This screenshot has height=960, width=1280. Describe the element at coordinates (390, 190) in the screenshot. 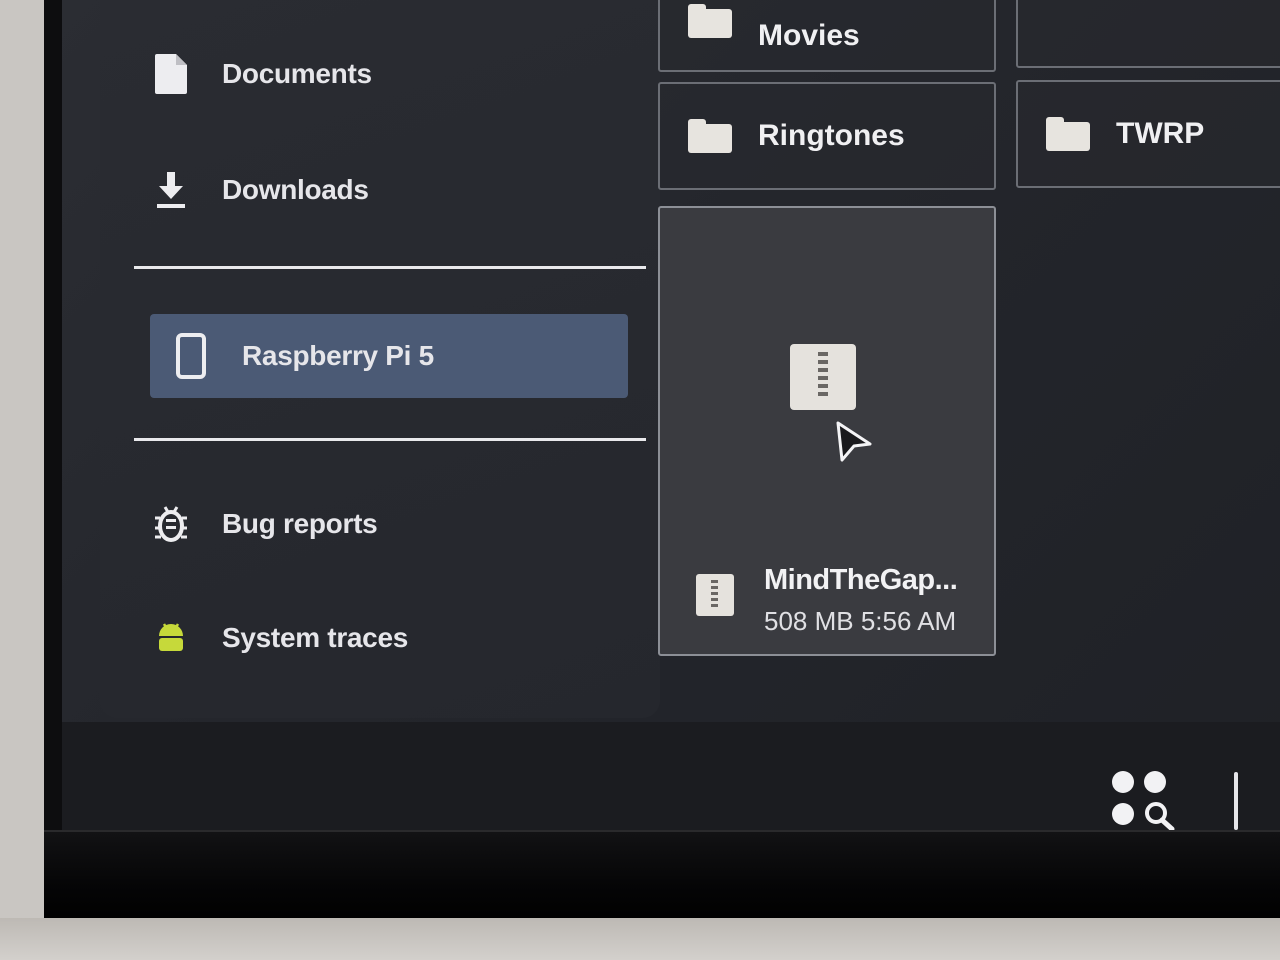

I see `sidebar-item-downloads: Downloads` at that location.